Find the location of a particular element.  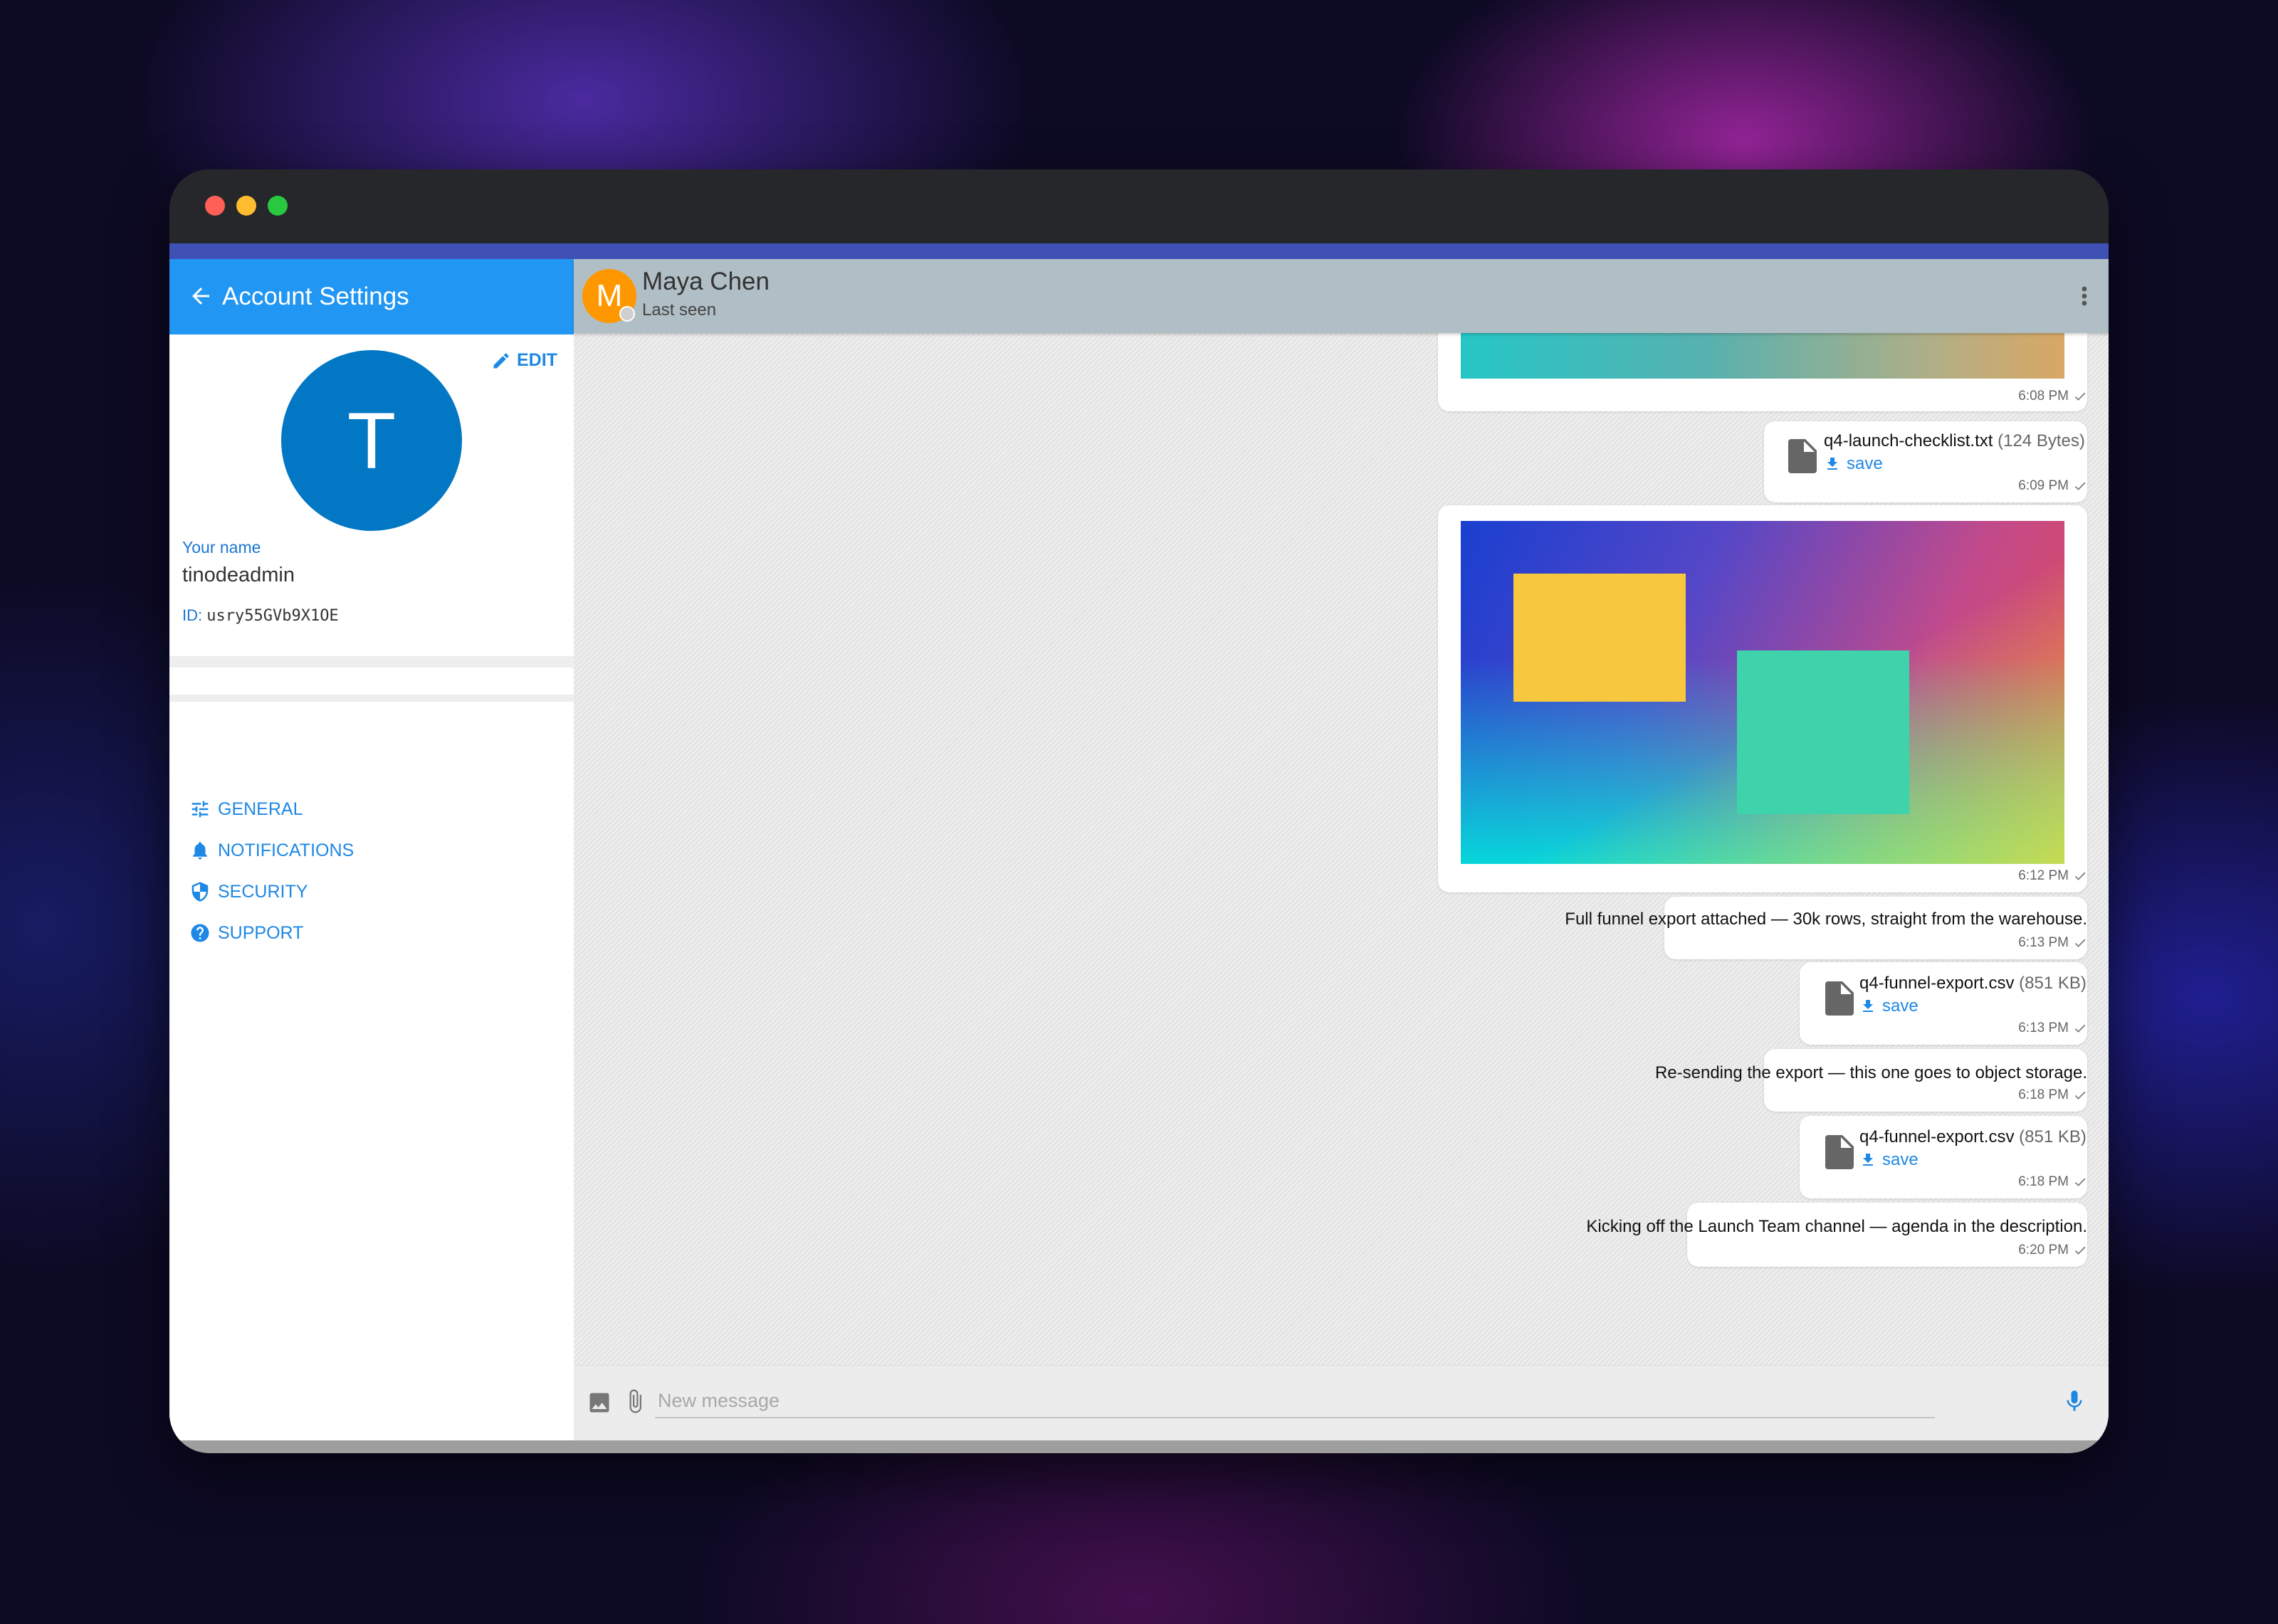

menu-item-label: GENERAL is located at coordinates (260, 808).